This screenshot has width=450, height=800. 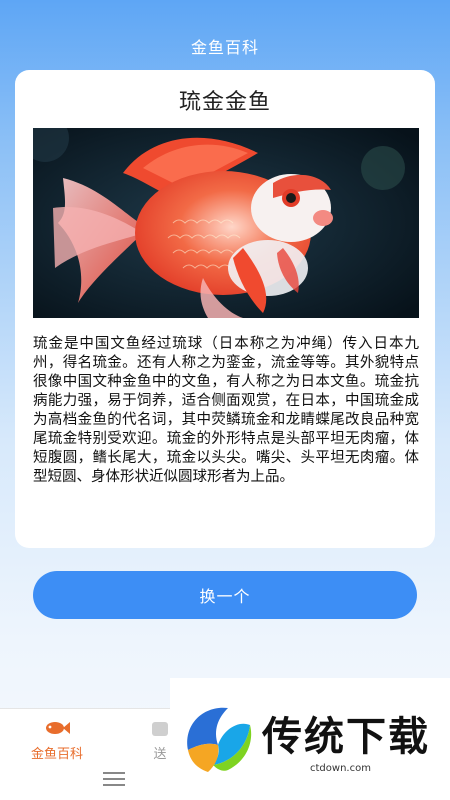 I want to click on watermark-logo-icon, so click(x=219, y=739).